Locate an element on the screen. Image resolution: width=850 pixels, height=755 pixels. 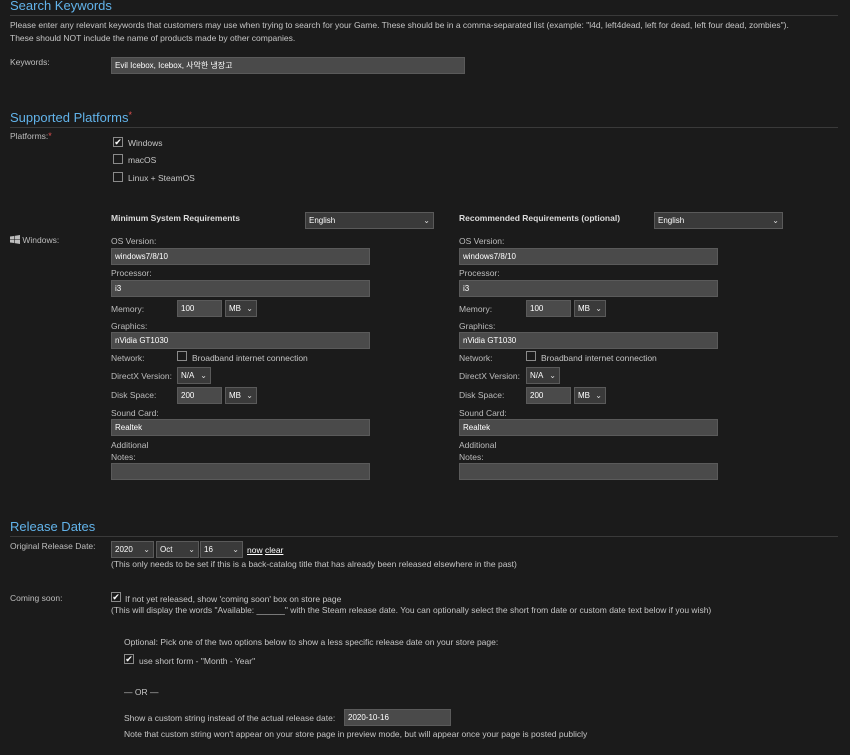
windows-checkbox: ✔ is located at coordinates (118, 142).